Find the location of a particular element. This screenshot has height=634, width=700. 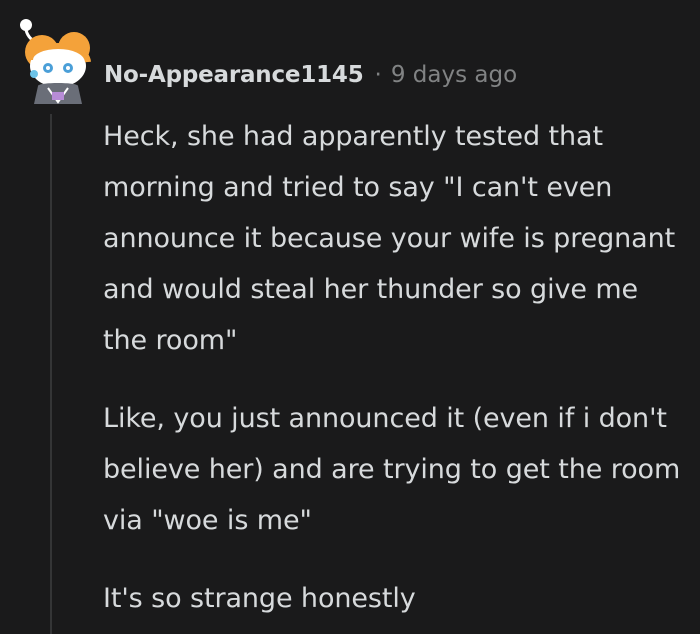

thread-collapse-line is located at coordinates (51, 374).